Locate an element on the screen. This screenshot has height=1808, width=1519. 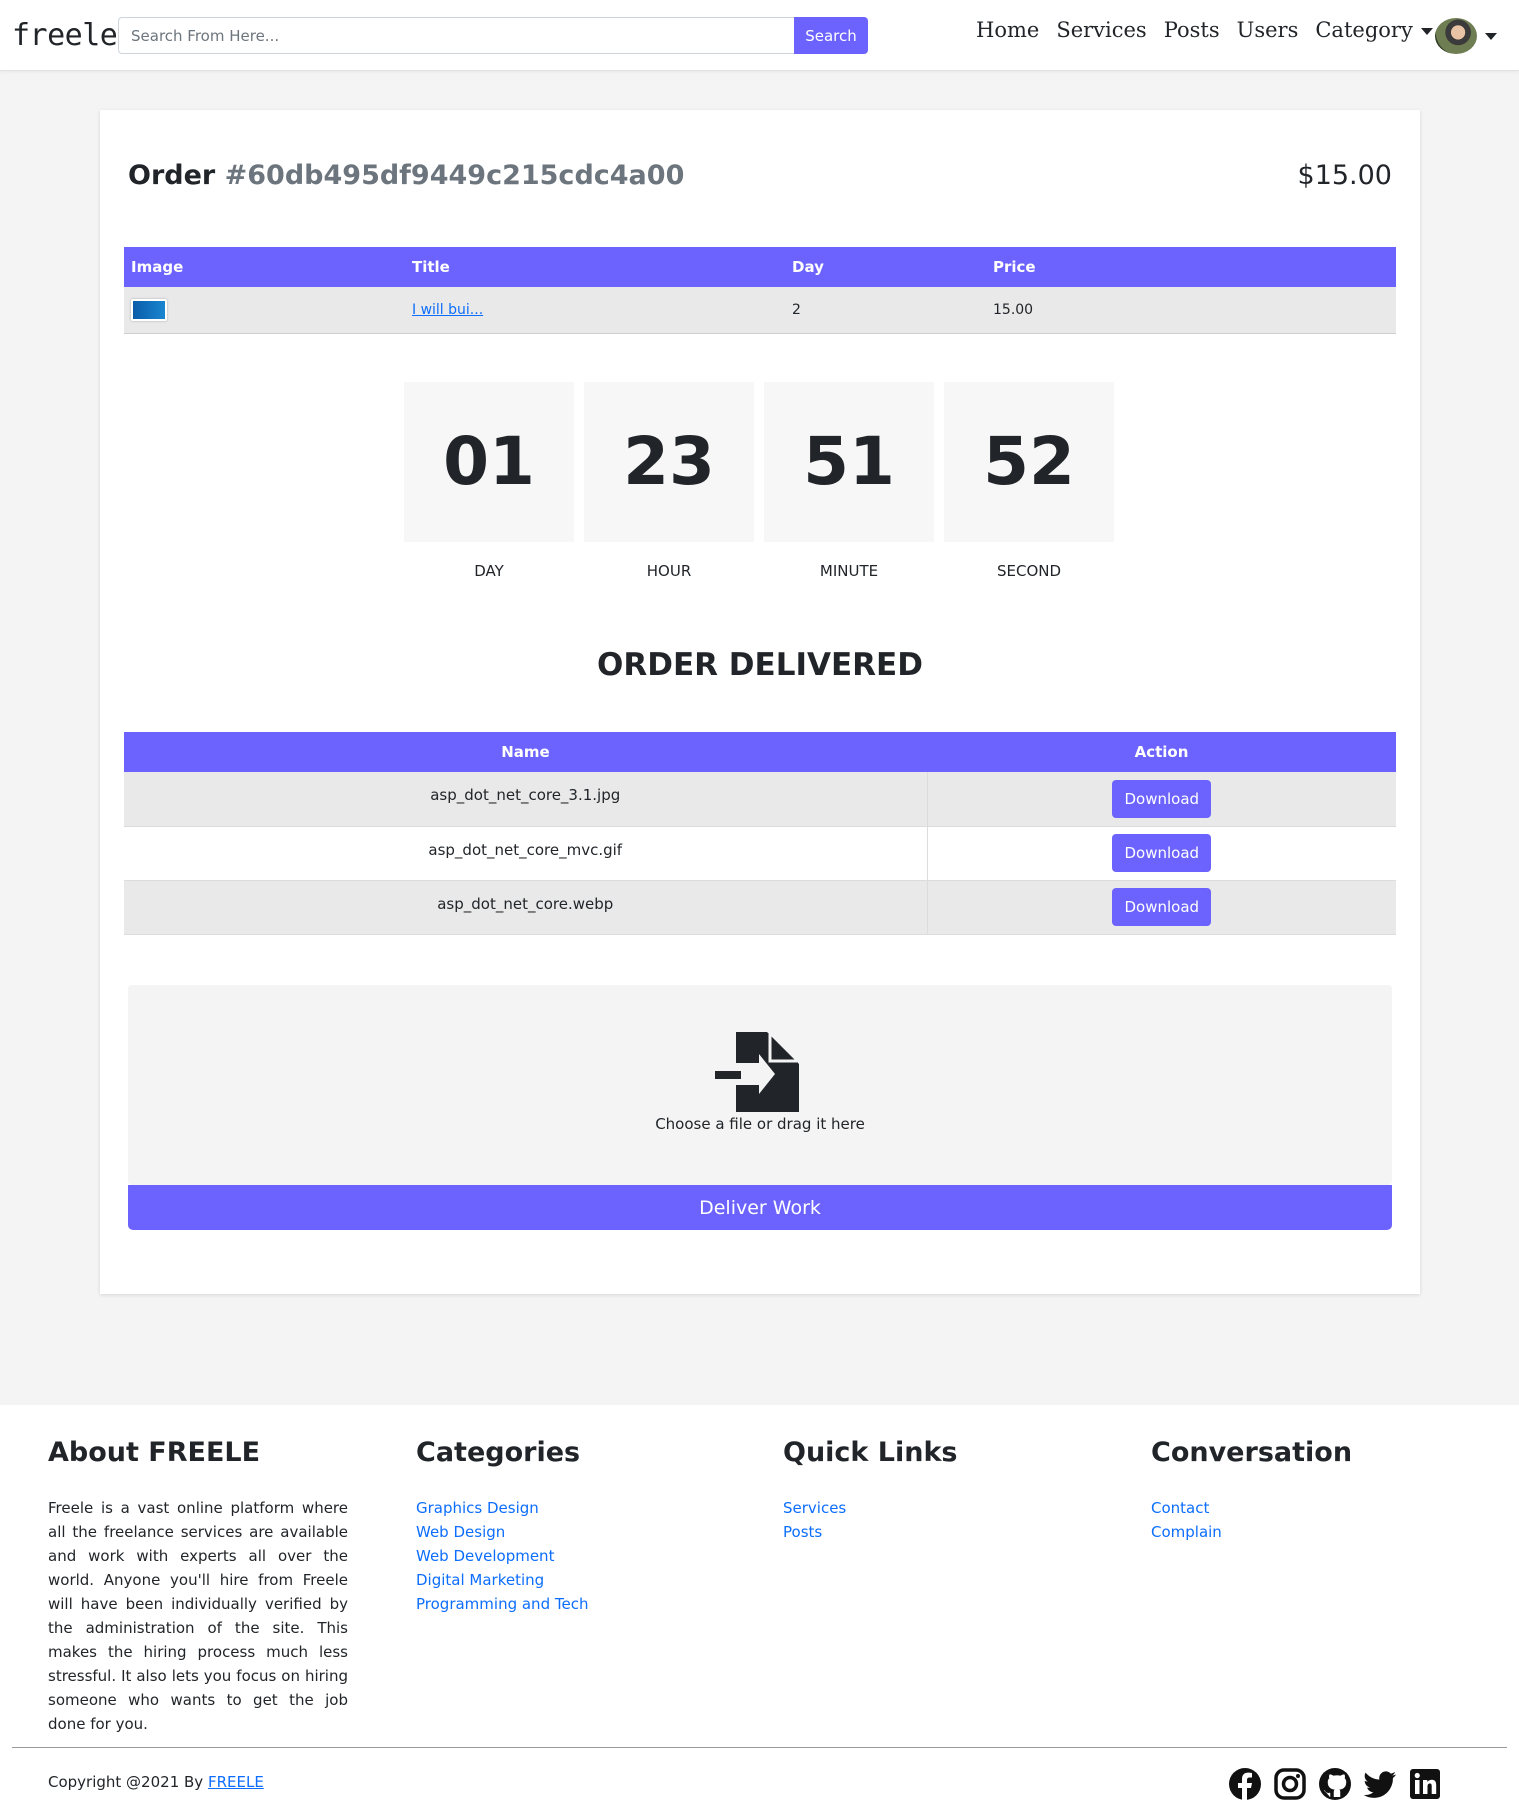
footer-link-programming-tech: Programming and Tech is located at coordinates (566, 1604).